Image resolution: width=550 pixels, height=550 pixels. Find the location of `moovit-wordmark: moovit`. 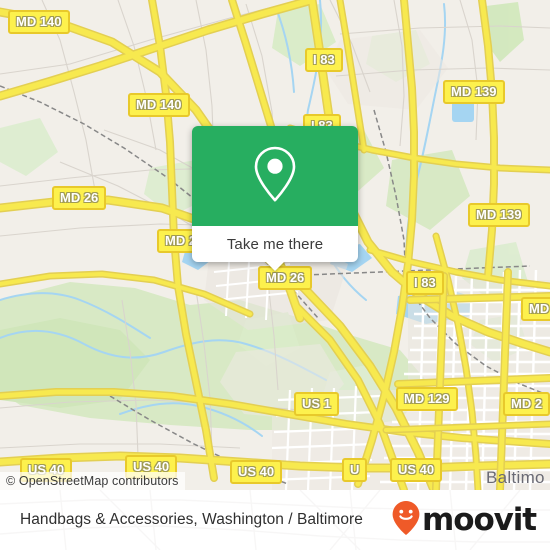

moovit-wordmark: moovit is located at coordinates (479, 519).